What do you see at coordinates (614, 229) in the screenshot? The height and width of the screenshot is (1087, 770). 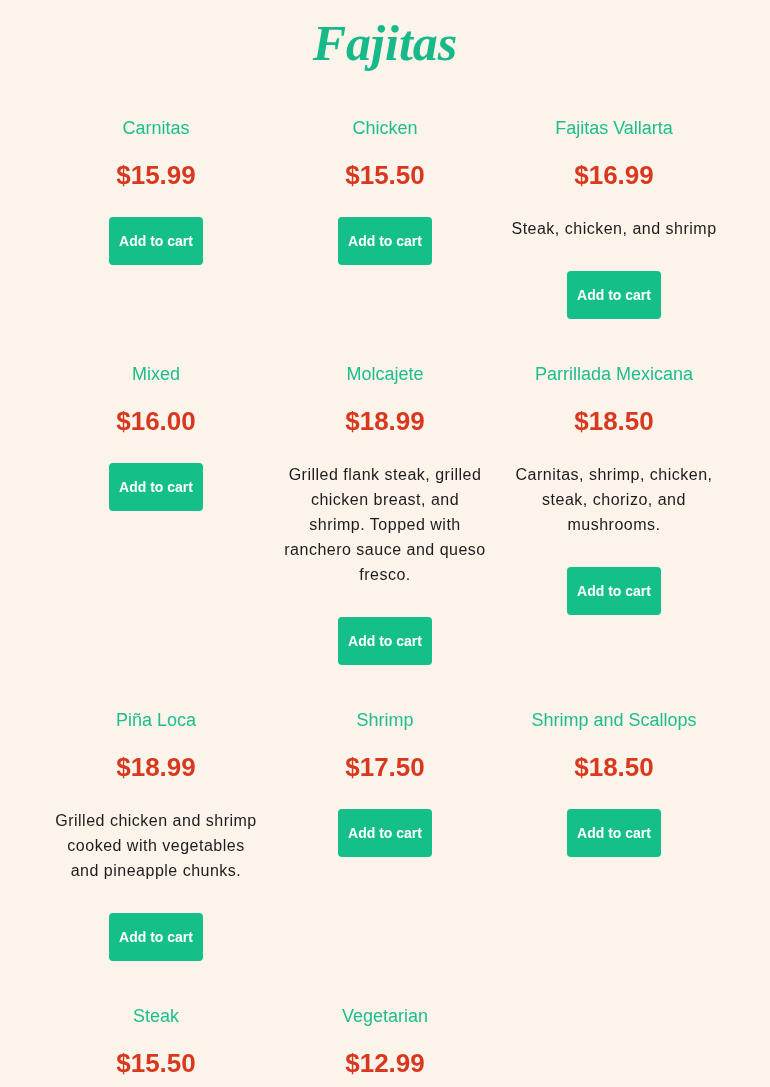 I see `dish-description: Steak, chicken, and shrimp` at bounding box center [614, 229].